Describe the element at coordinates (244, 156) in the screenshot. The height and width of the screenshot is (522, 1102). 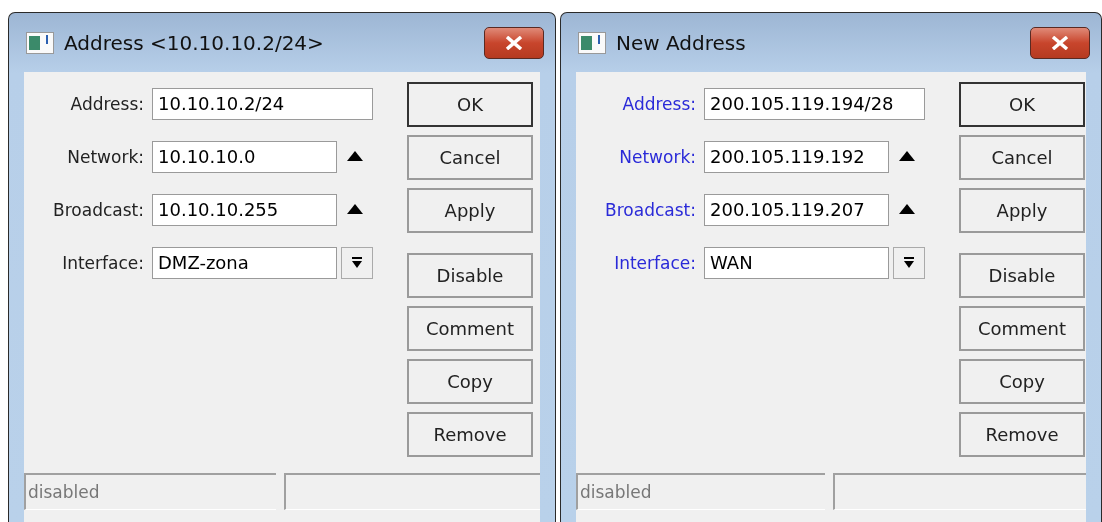
I see `text-field: 10.10.10.0` at that location.